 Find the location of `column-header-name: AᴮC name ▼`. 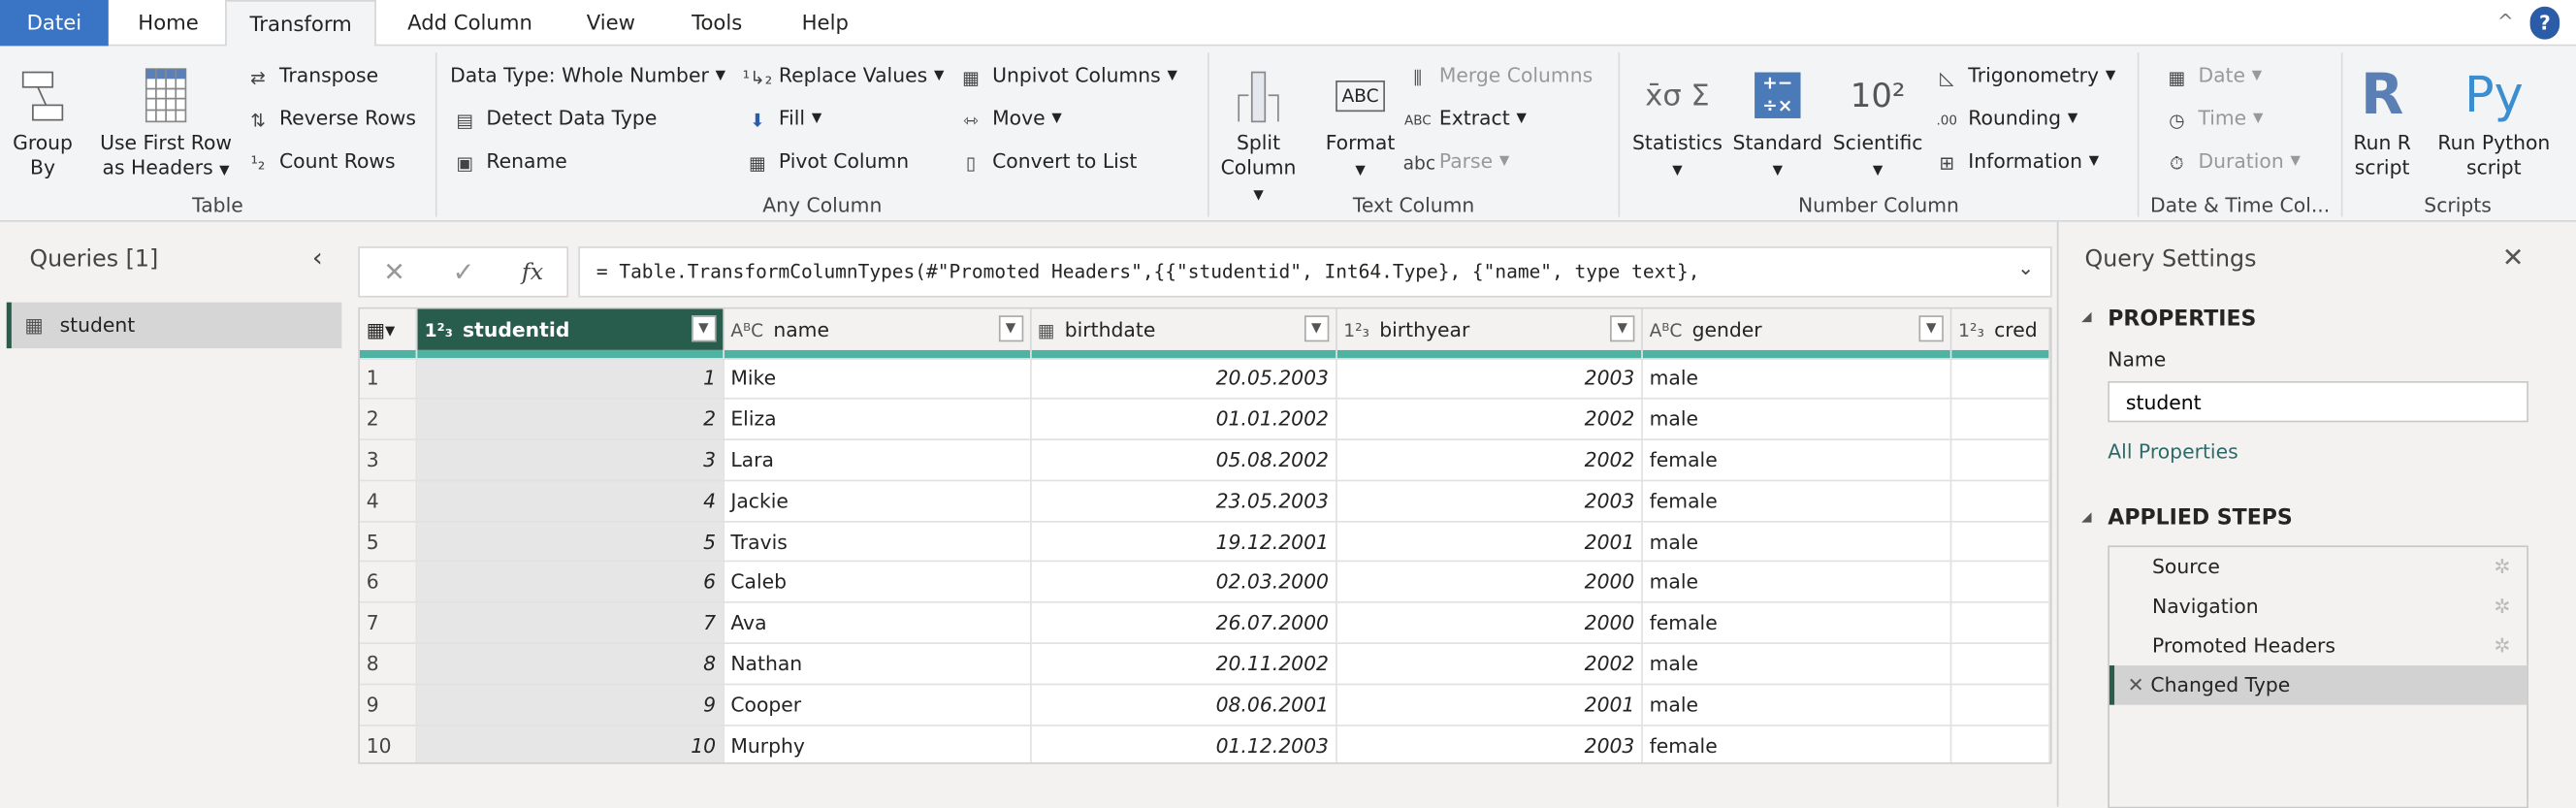

column-header-name: AᴮC name ▼ is located at coordinates (877, 329).